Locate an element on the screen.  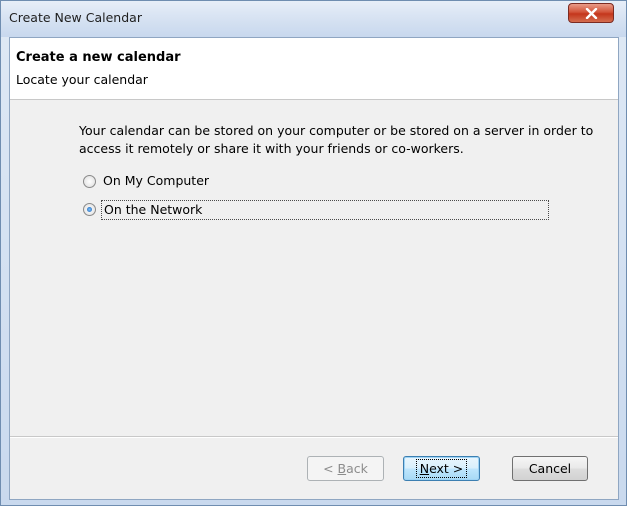
next-button: Next > is located at coordinates (441, 468).